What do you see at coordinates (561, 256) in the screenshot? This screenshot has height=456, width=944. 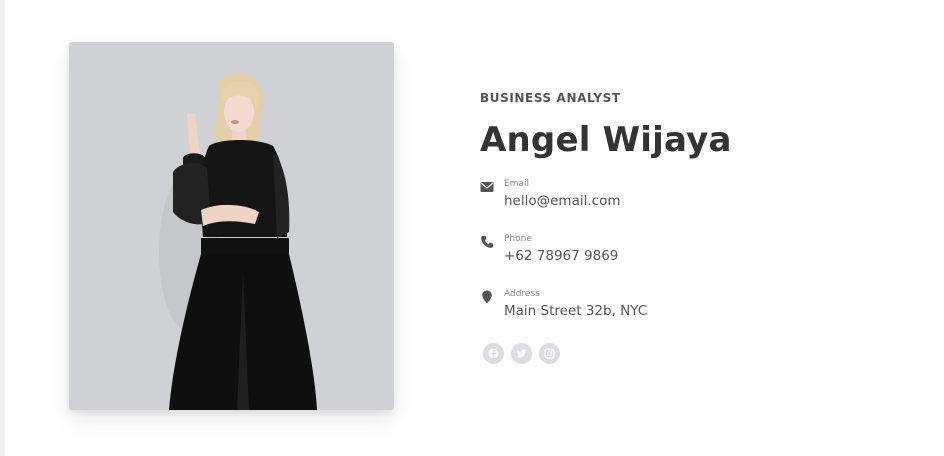 I see `phone-value: +62 78967 9869` at bounding box center [561, 256].